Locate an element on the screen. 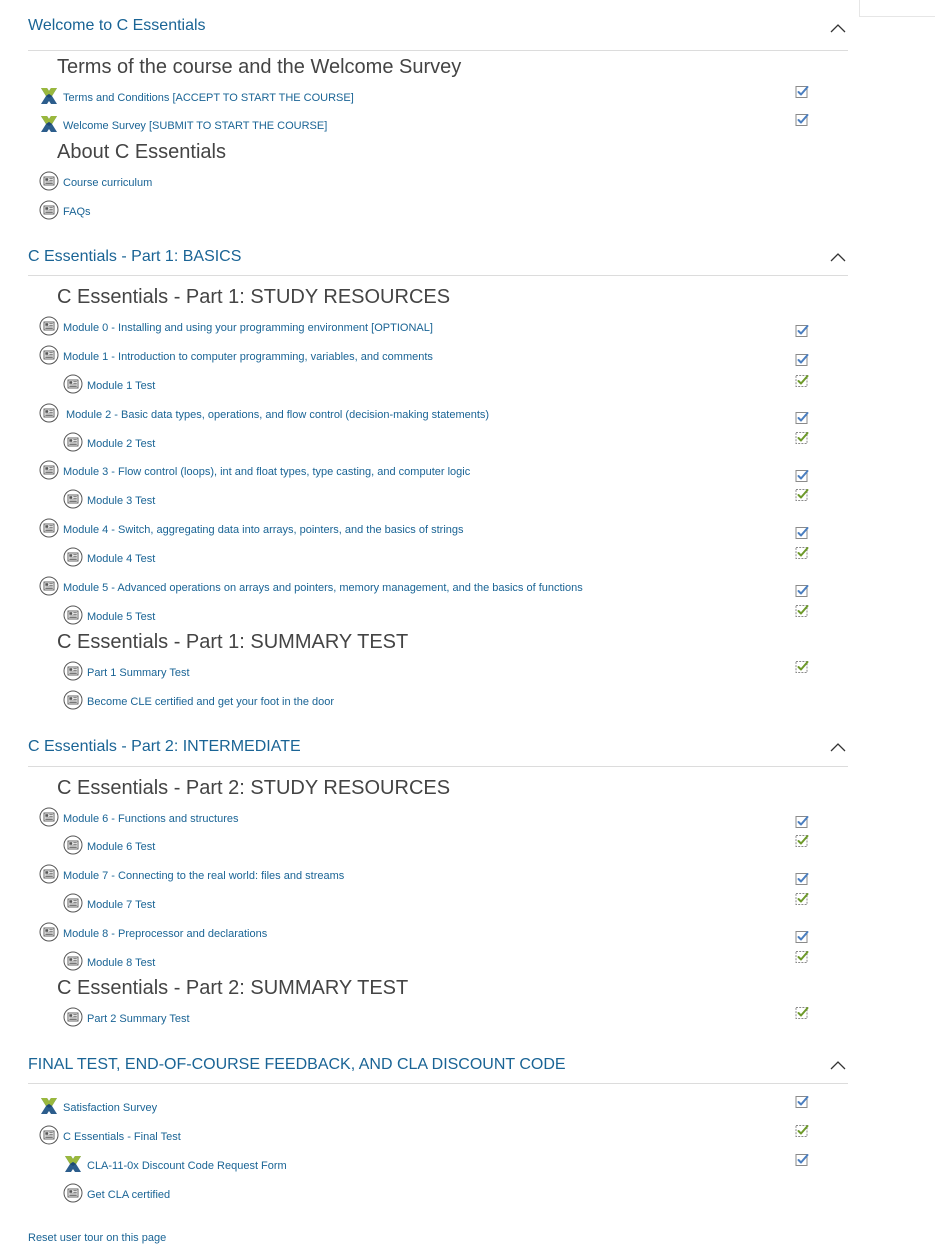 The height and width of the screenshot is (1253, 935). subsection-heading: About C Essentials is located at coordinates (141, 152).